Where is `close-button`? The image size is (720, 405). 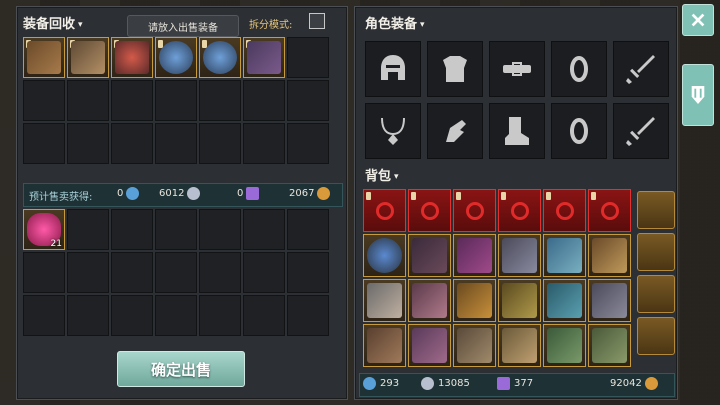
close-button is located at coordinates (698, 20).